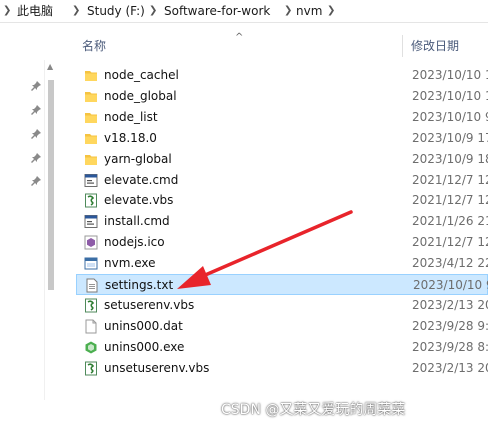  What do you see at coordinates (450, 325) in the screenshot?
I see `file-modified-date: 2023/9/28 9:` at bounding box center [450, 325].